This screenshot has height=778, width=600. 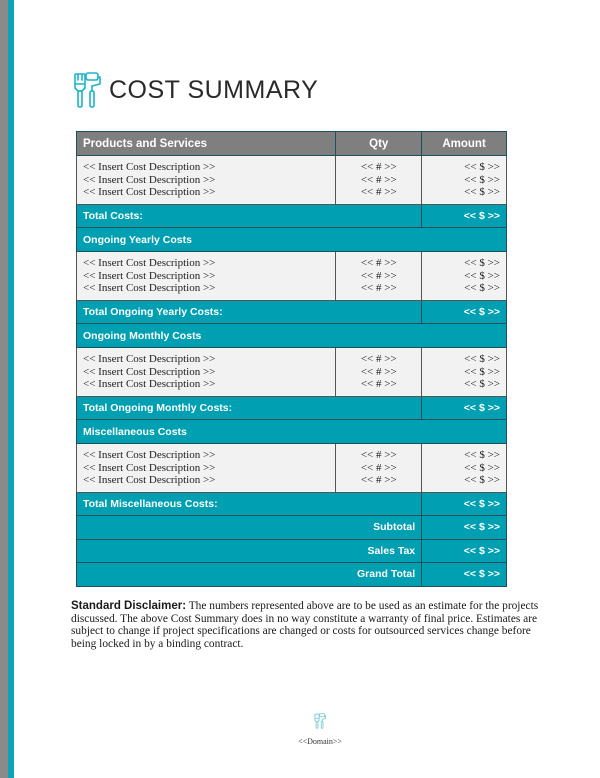 What do you see at coordinates (249, 407) in the screenshot?
I see `section-total-label: Total Ongoing Monthly Costs:` at bounding box center [249, 407].